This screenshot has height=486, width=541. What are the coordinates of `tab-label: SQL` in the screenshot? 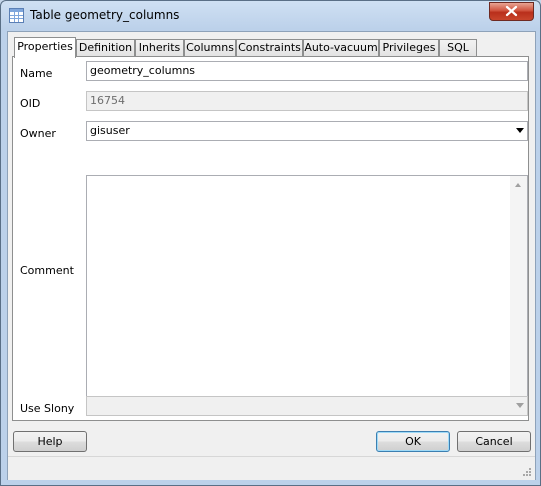 It's located at (458, 47).